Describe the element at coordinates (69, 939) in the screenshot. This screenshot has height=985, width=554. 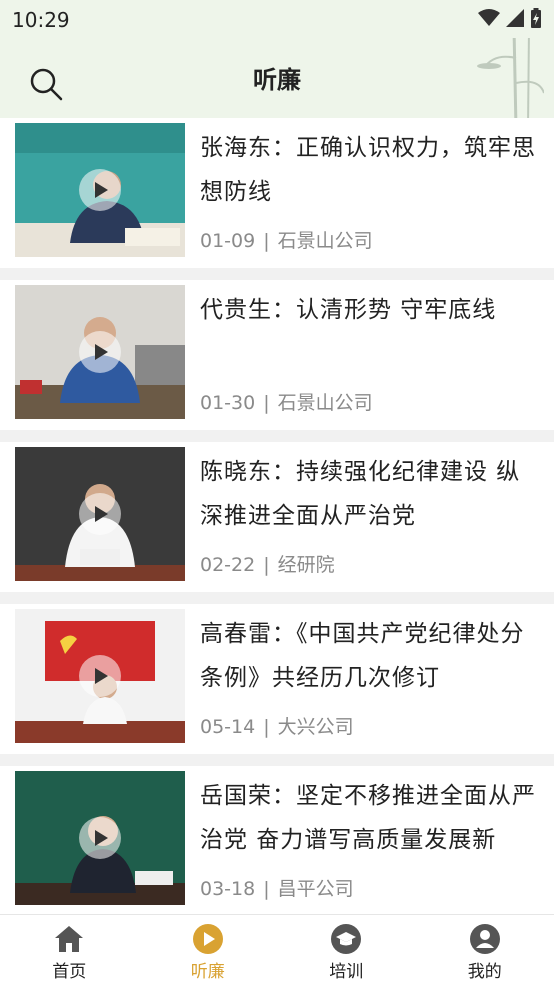
I see `home-icon` at that location.